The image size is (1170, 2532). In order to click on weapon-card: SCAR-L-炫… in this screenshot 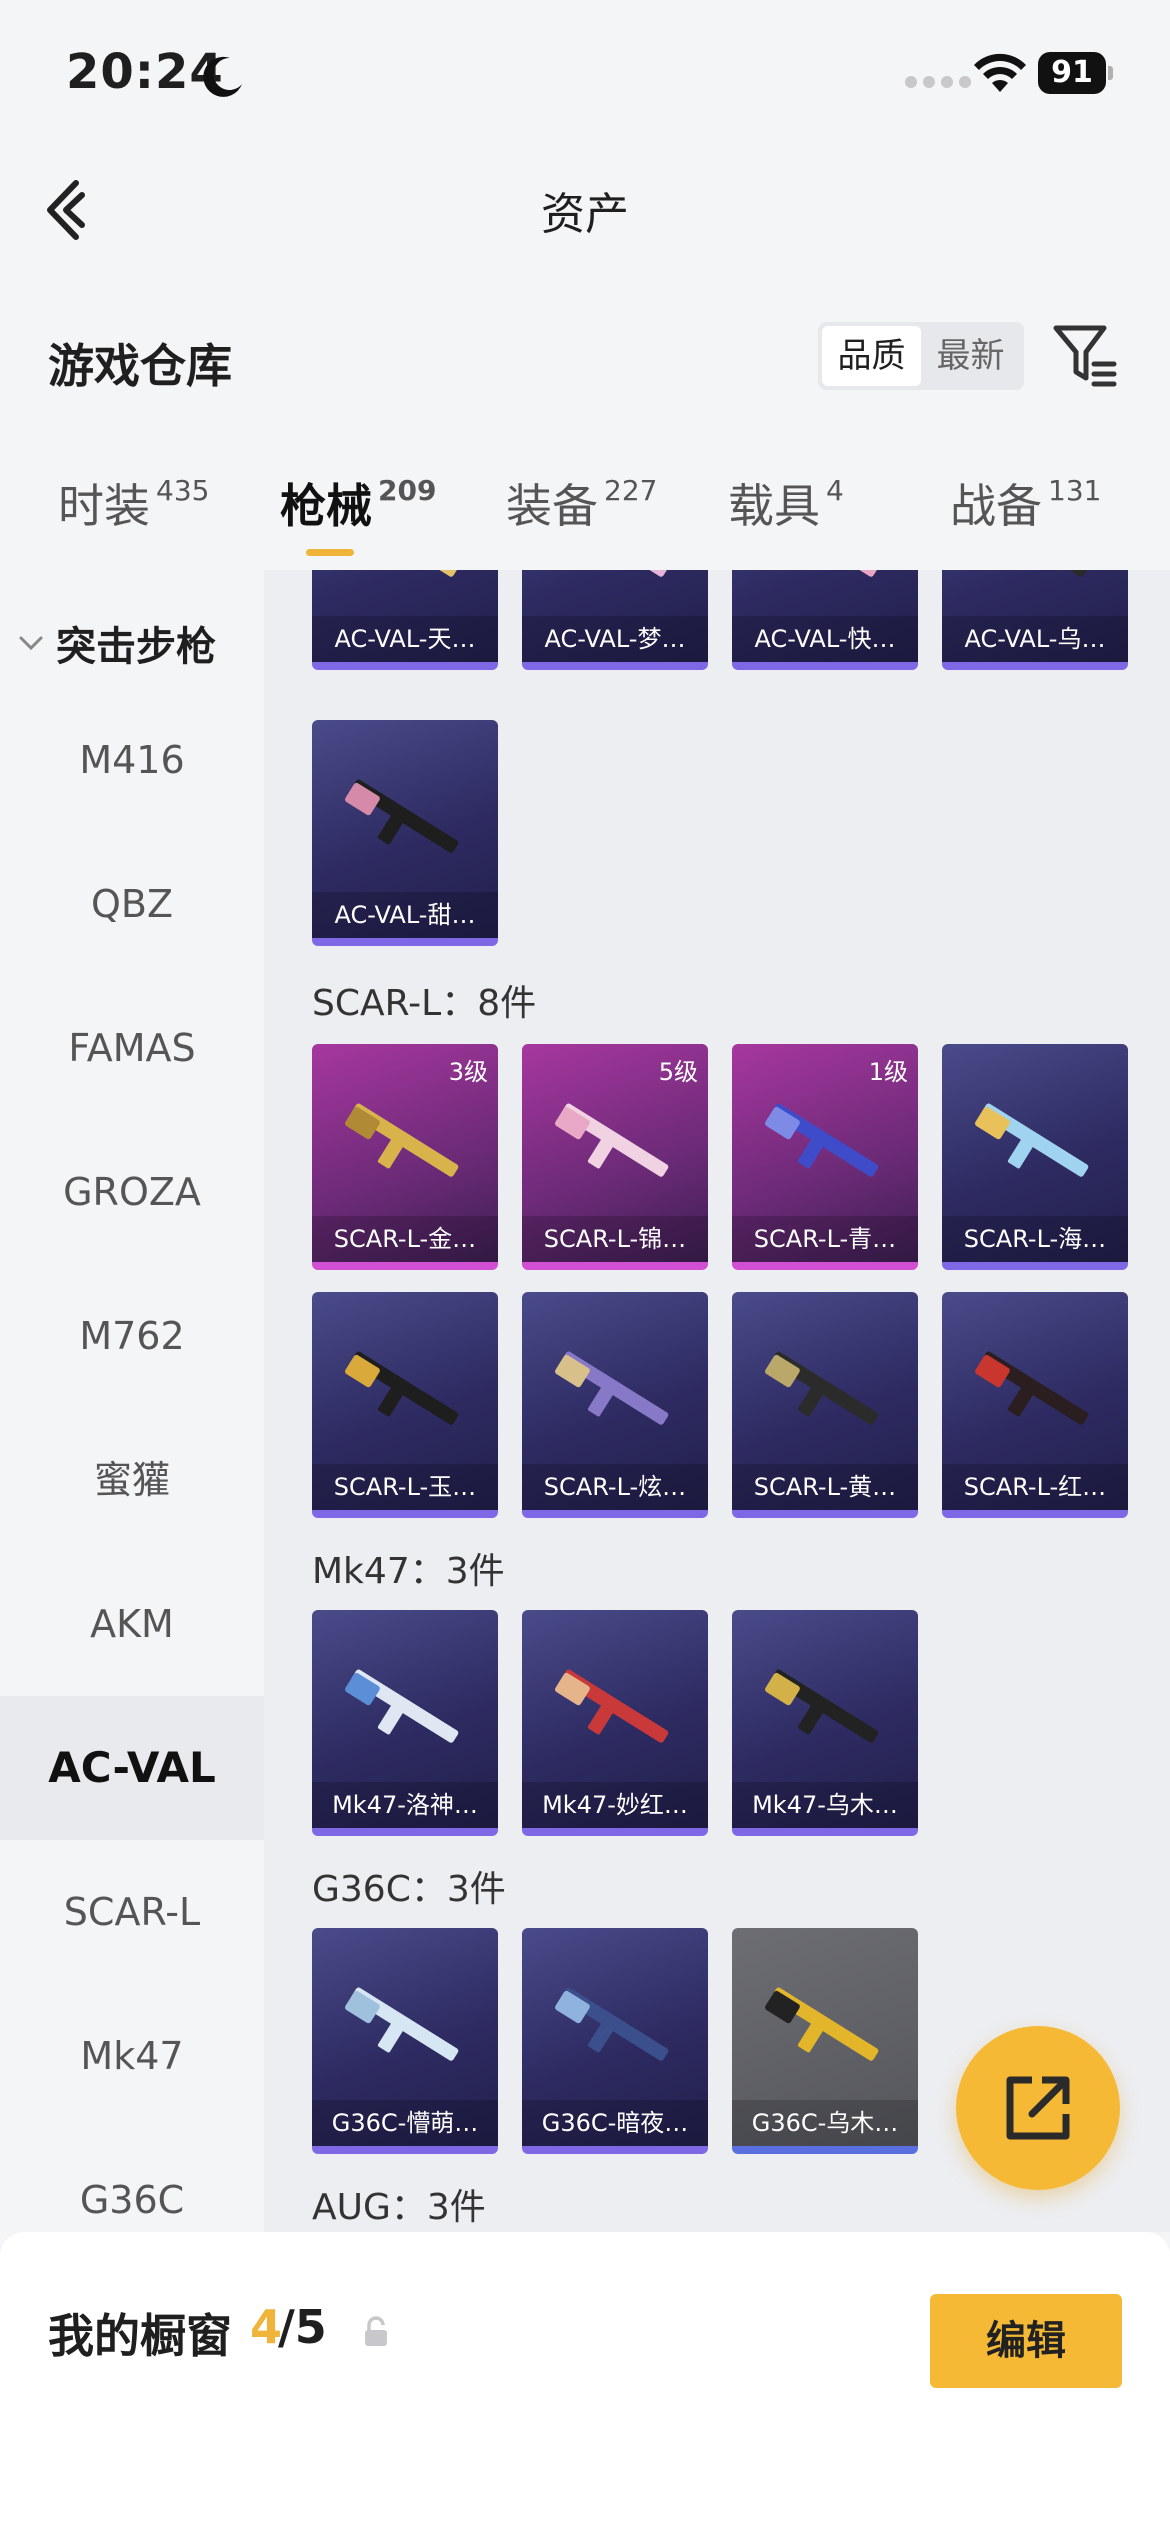, I will do `click(615, 1405)`.